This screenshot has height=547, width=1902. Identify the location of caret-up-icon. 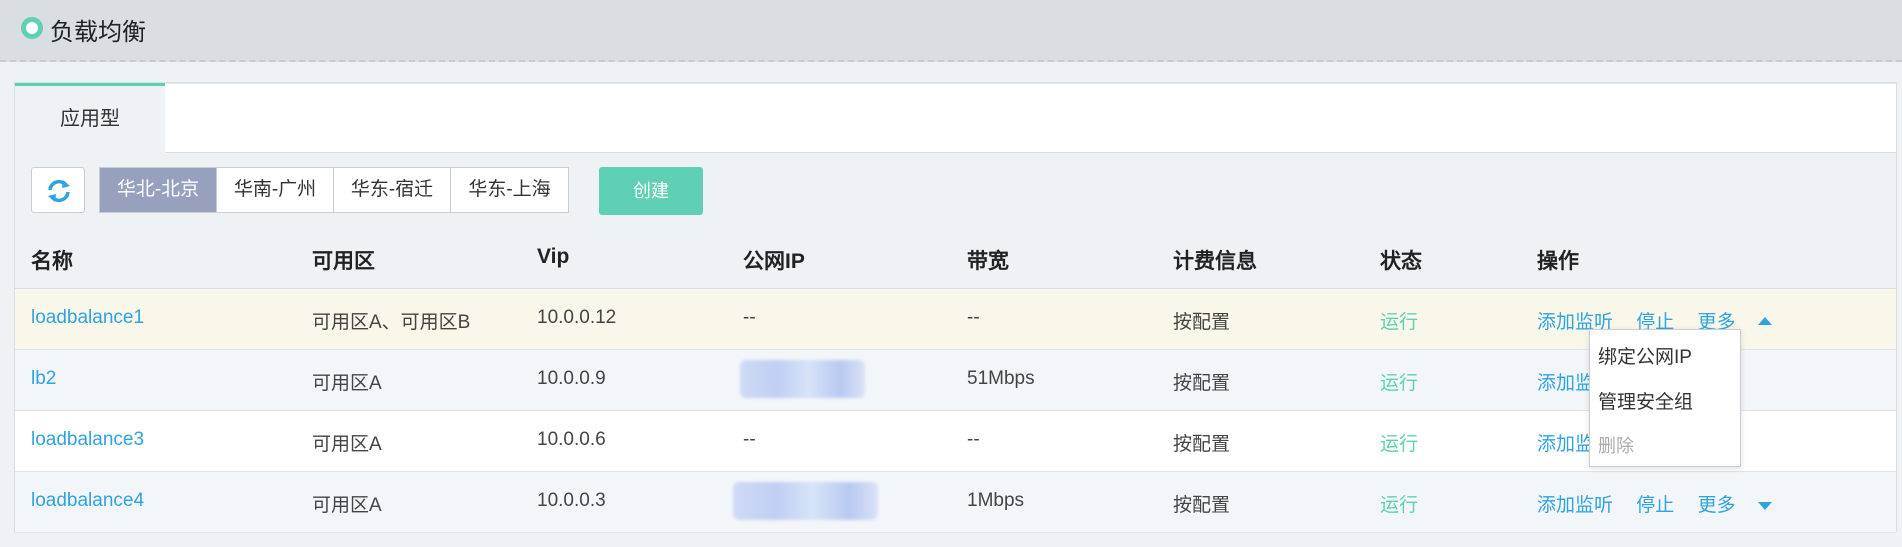
(1764, 320).